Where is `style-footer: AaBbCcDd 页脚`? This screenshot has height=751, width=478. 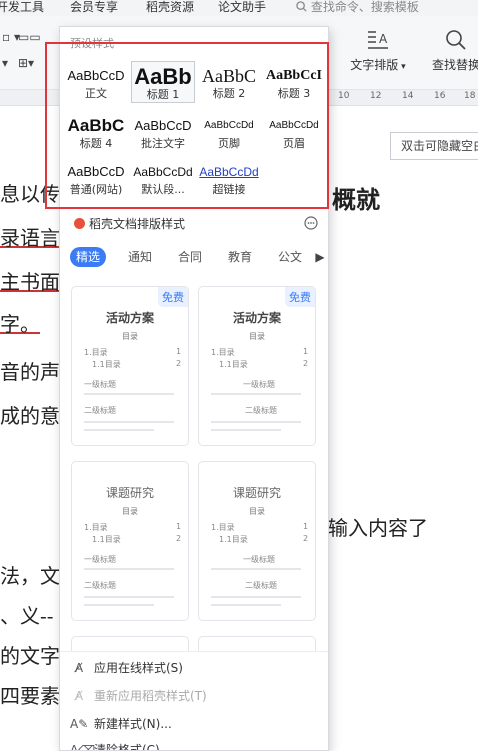 style-footer: AaBbCcDd 页脚 is located at coordinates (229, 131).